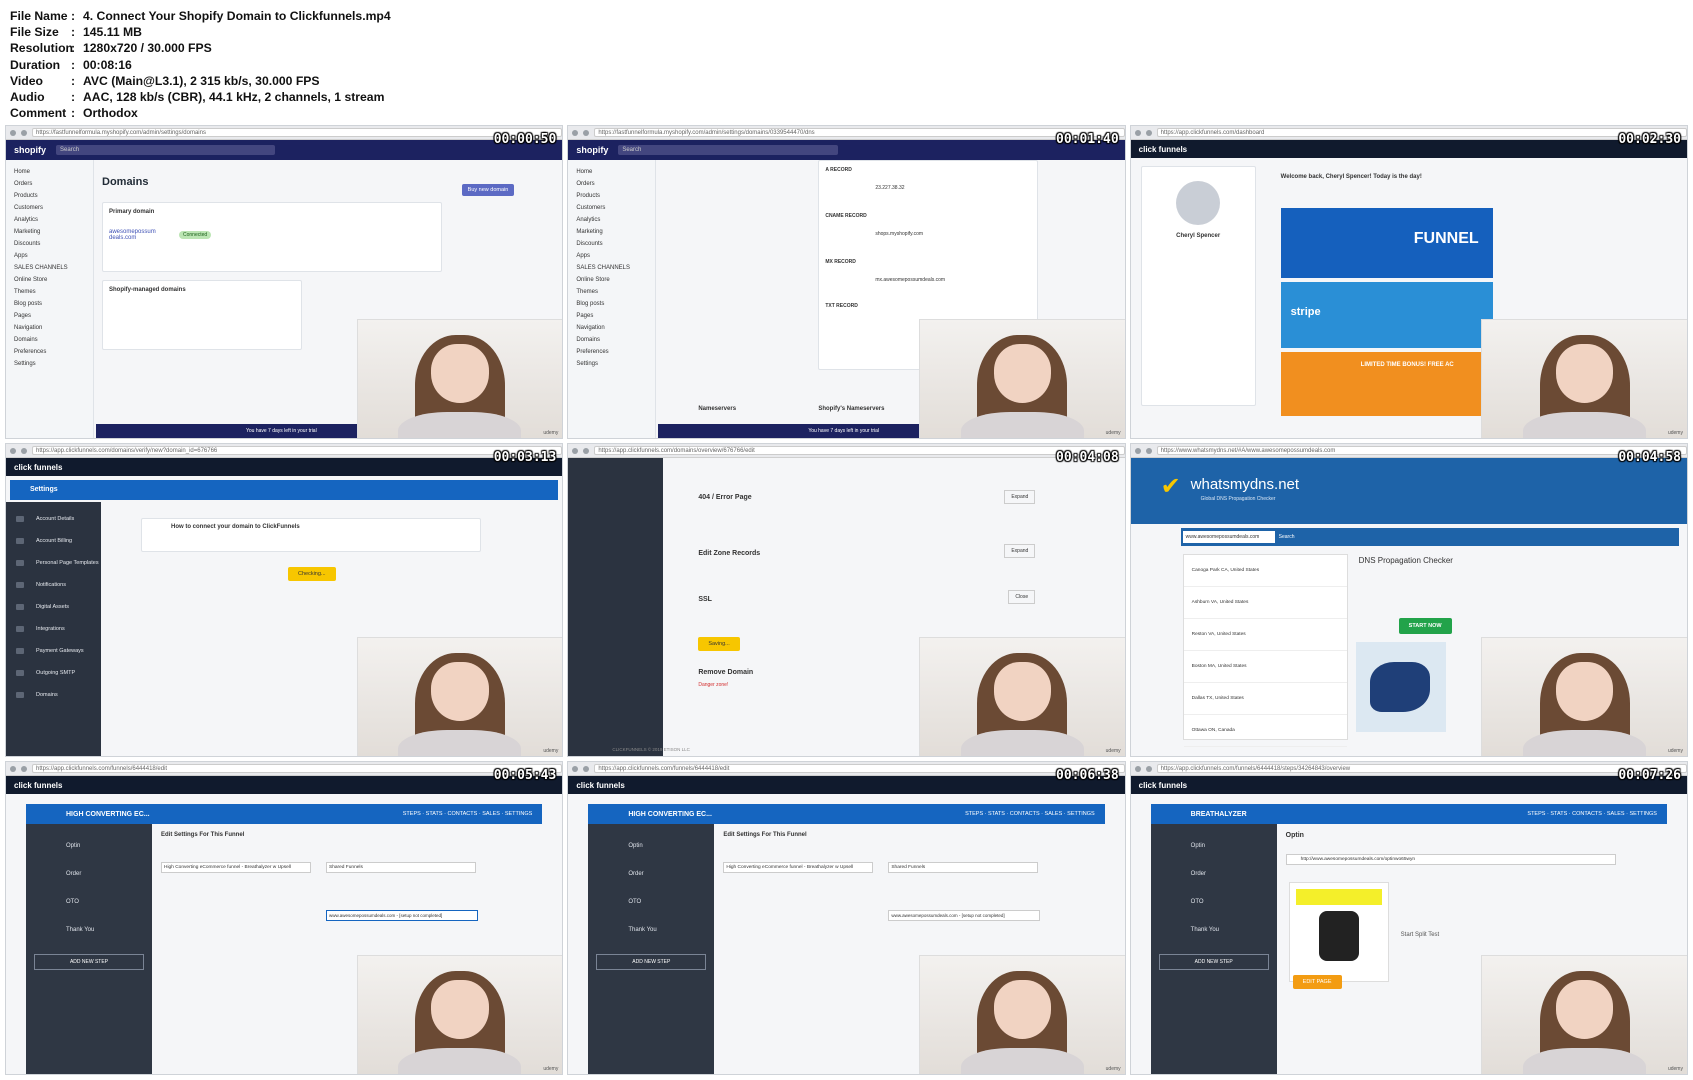 This screenshot has height=1080, width=1693. Describe the element at coordinates (1287, 537) in the screenshot. I see `search-button: Search` at that location.